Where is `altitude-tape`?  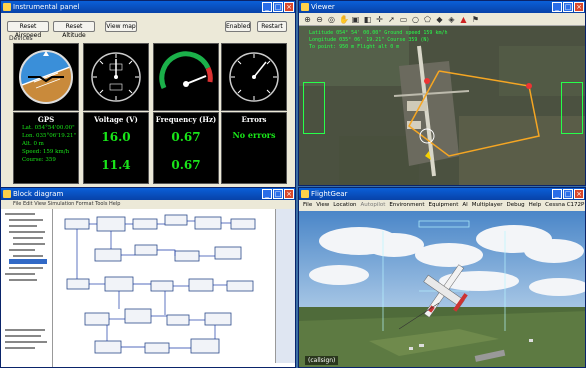
altitude-tape is located at coordinates (572, 108).